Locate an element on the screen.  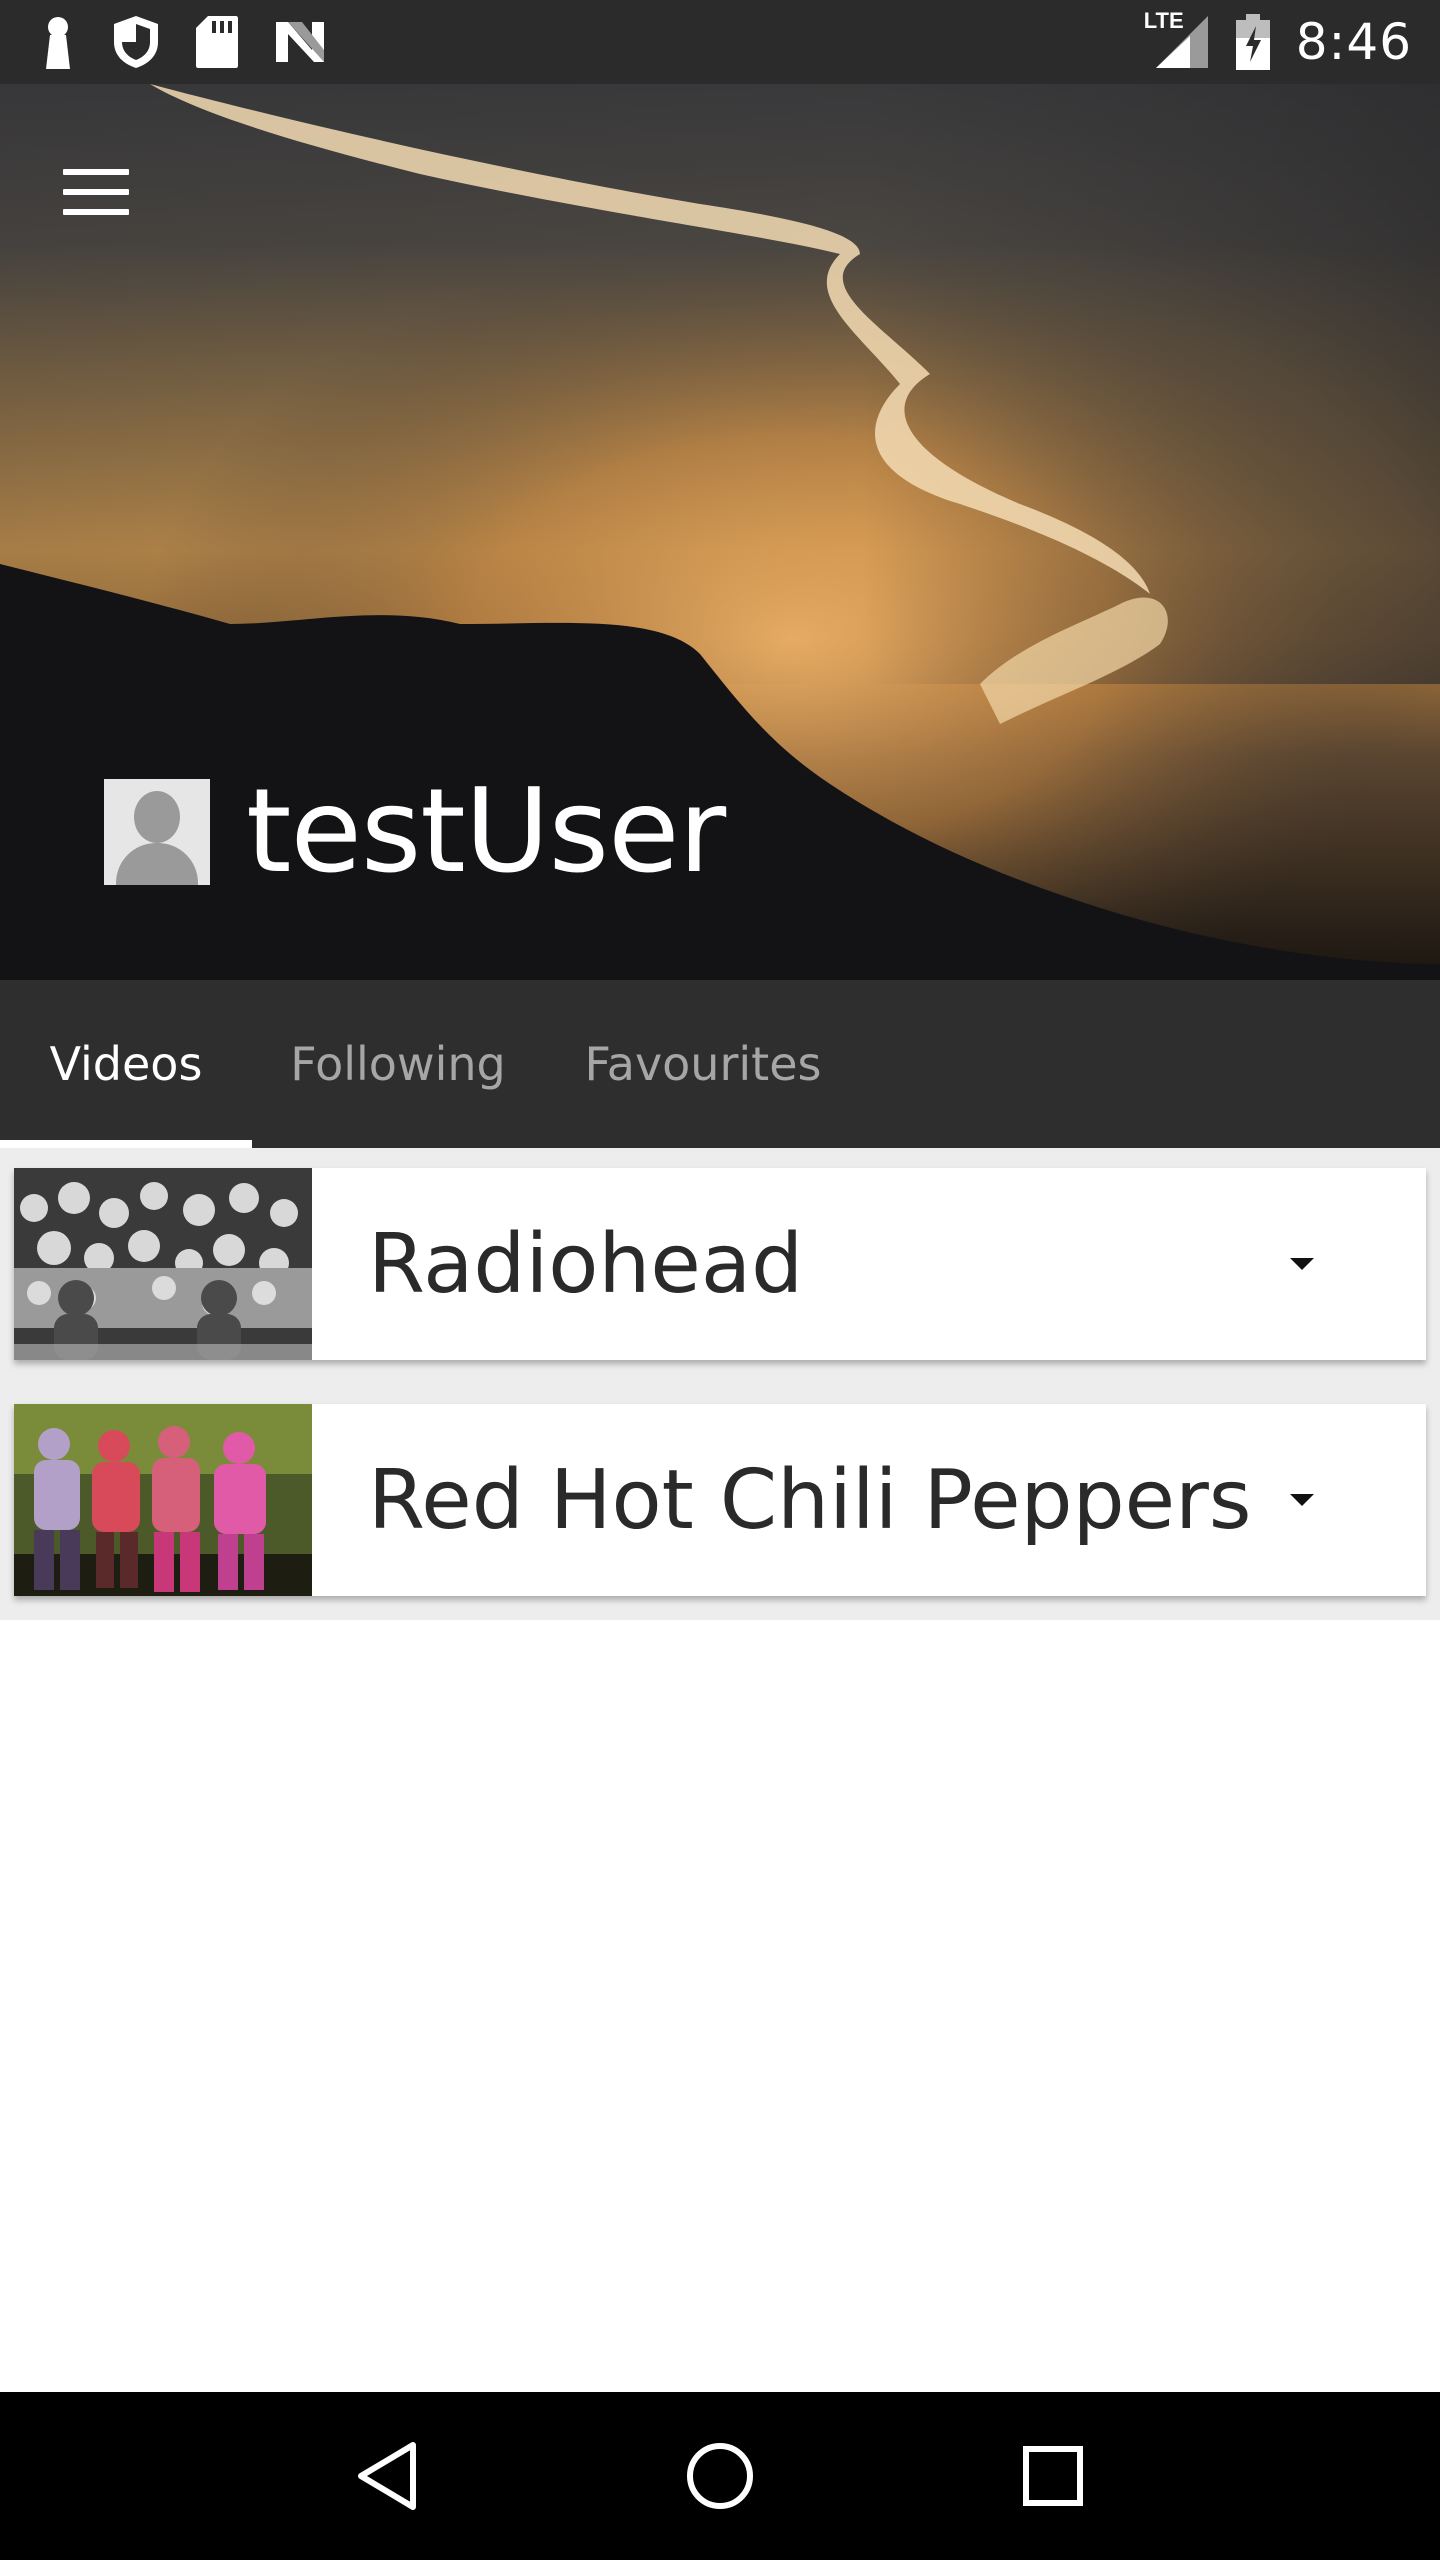
status-right-icons: LTE 8:46 is located at coordinates (1278, 39).